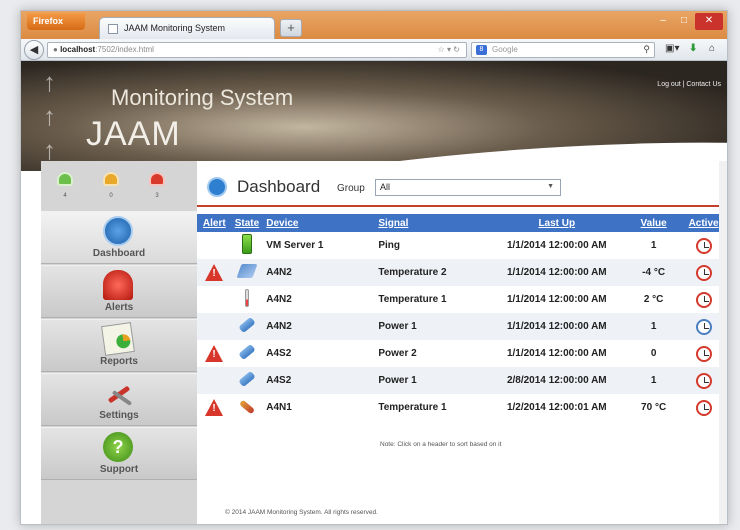 This screenshot has width=740, height=530. Describe the element at coordinates (291, 28) in the screenshot. I see `new-tab-button: +` at that location.